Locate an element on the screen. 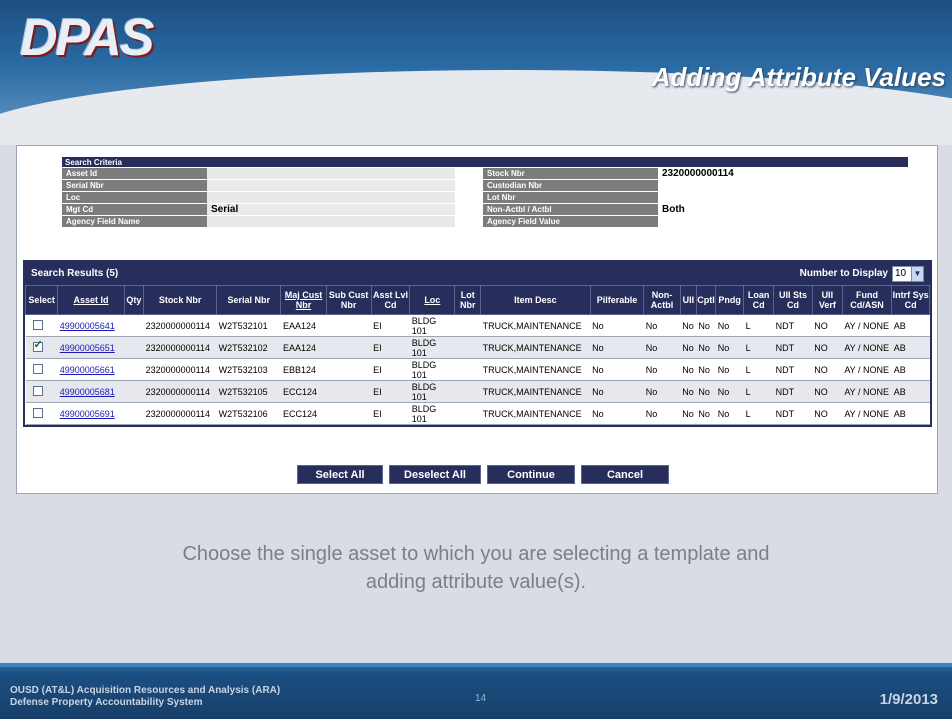 This screenshot has width=952, height=719. asset-id-link: 49900005661 is located at coordinates (87, 370).